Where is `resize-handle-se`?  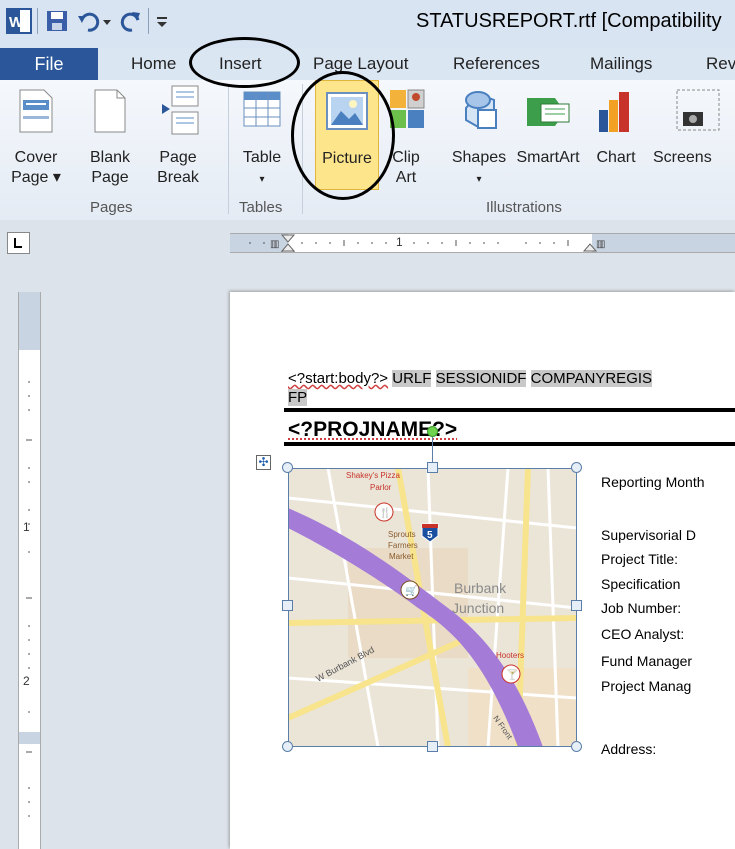
resize-handle-se is located at coordinates (576, 746).